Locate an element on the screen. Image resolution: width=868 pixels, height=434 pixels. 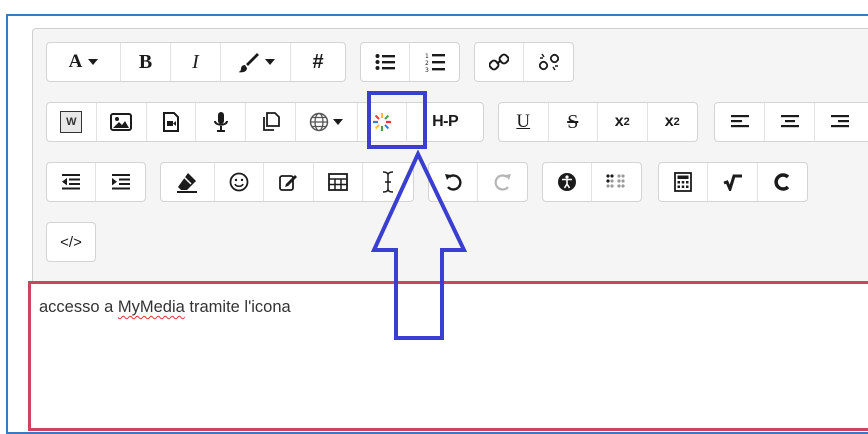
strikethrough-button: S is located at coordinates (573, 122).